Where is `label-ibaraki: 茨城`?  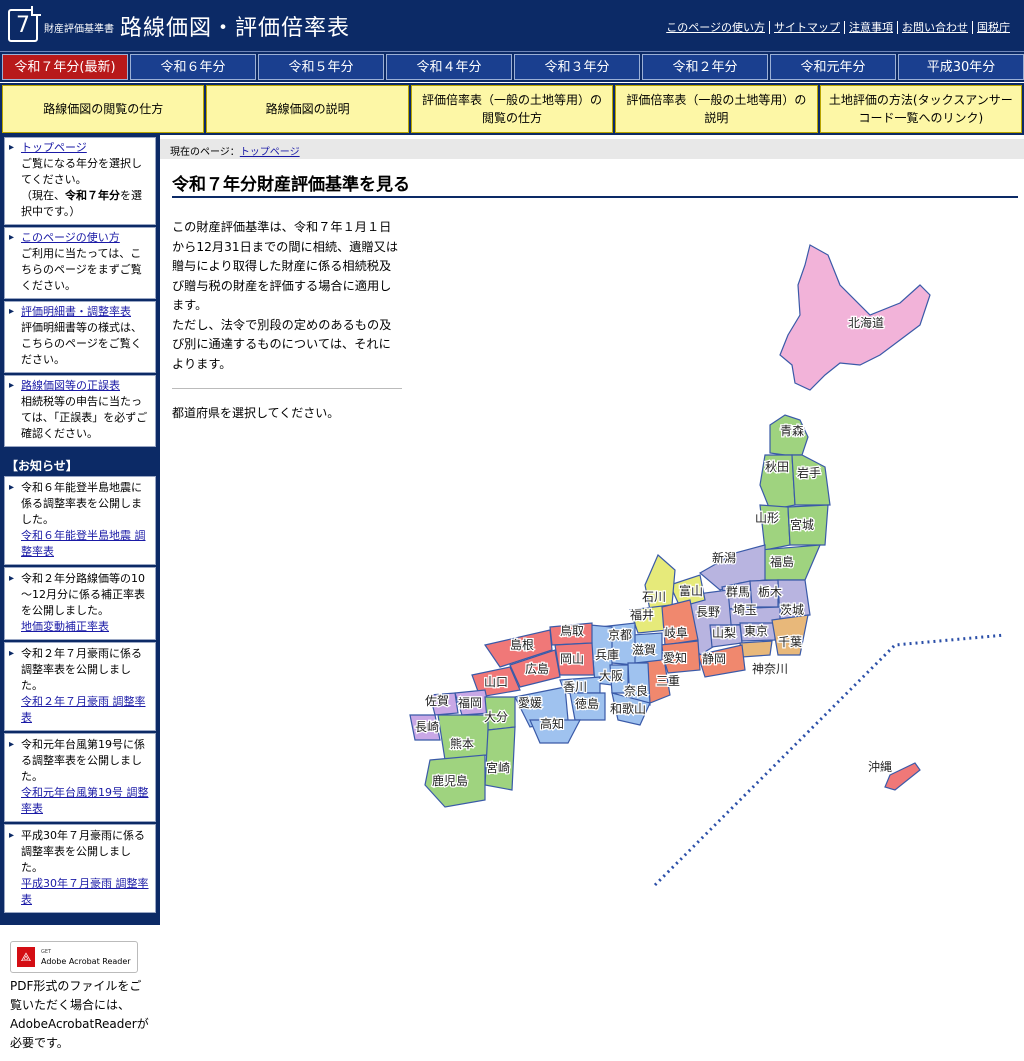 label-ibaraki: 茨城 is located at coordinates (792, 610).